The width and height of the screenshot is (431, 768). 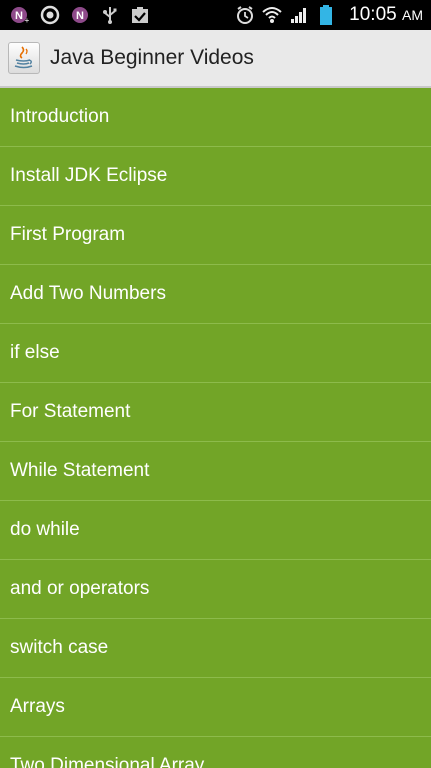 I want to click on list-item: For Statement, so click(x=215, y=412).